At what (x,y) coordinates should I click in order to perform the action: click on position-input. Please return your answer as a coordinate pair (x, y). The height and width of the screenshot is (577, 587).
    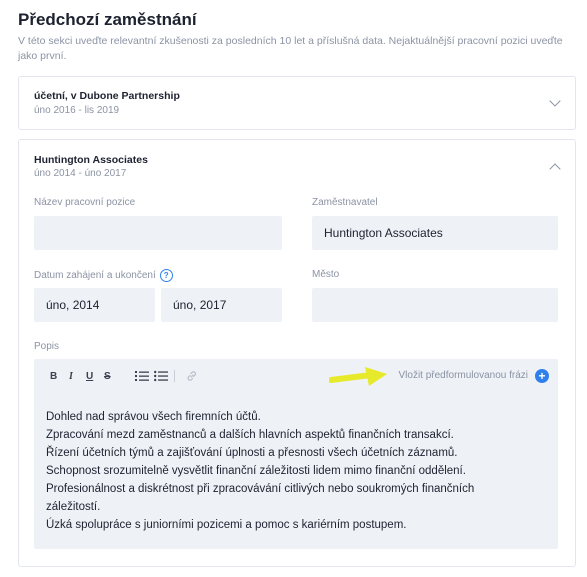
    Looking at the image, I should click on (158, 233).